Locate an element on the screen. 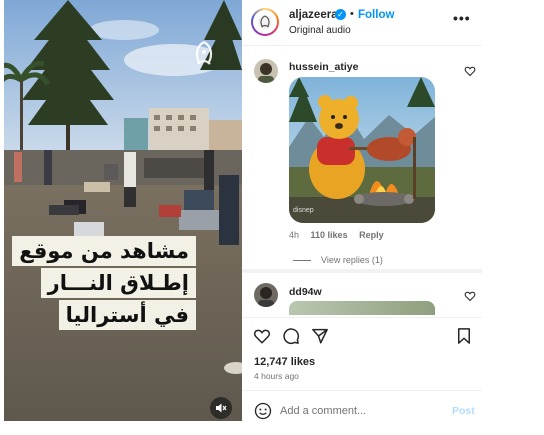 The image size is (544, 435). post-username: aljazeera is located at coordinates (313, 15).